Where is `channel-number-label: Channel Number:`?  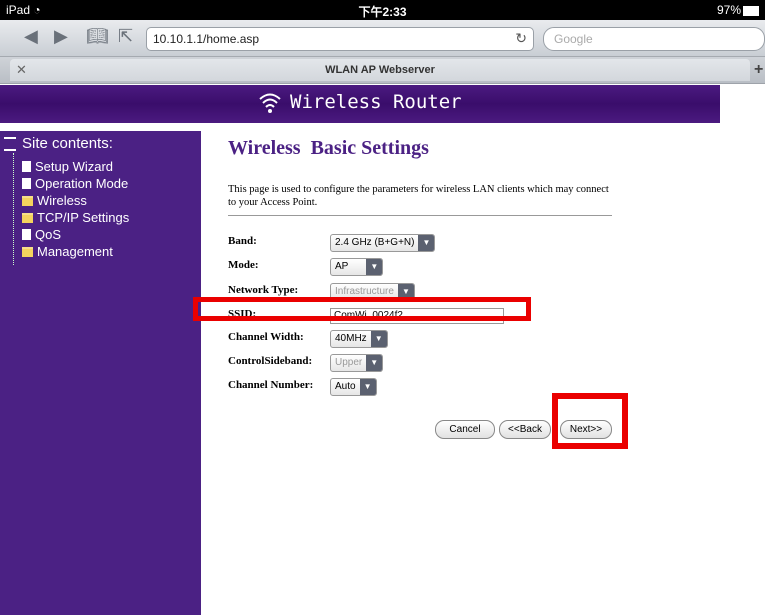 channel-number-label: Channel Number: is located at coordinates (271, 385).